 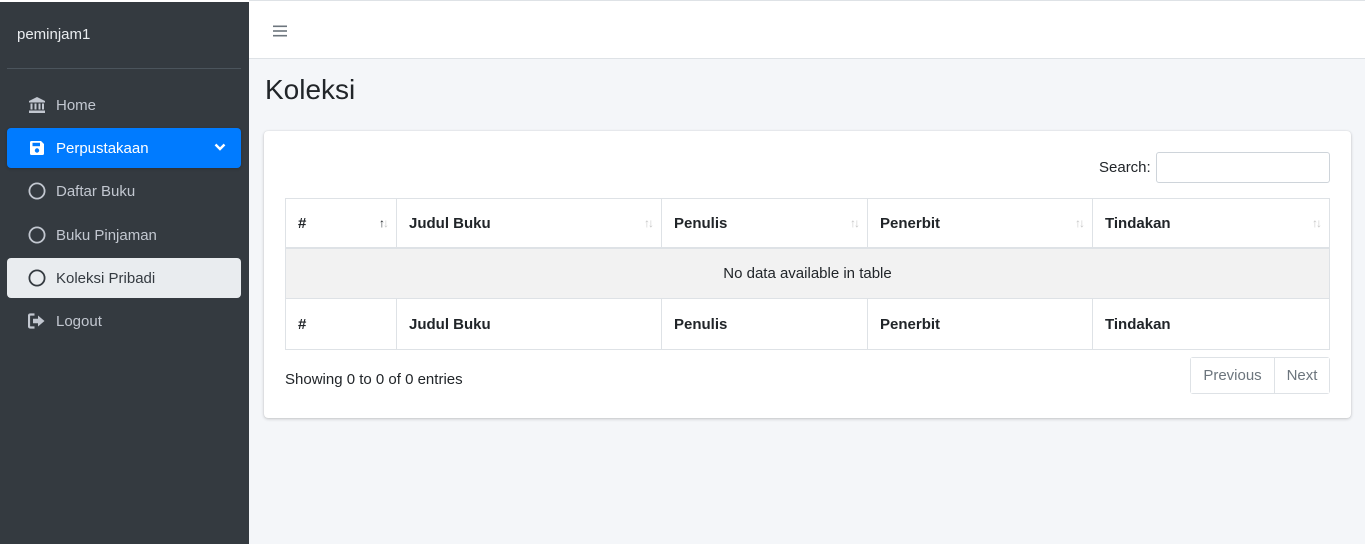 I want to click on next-page-button: Next, so click(x=1302, y=375).